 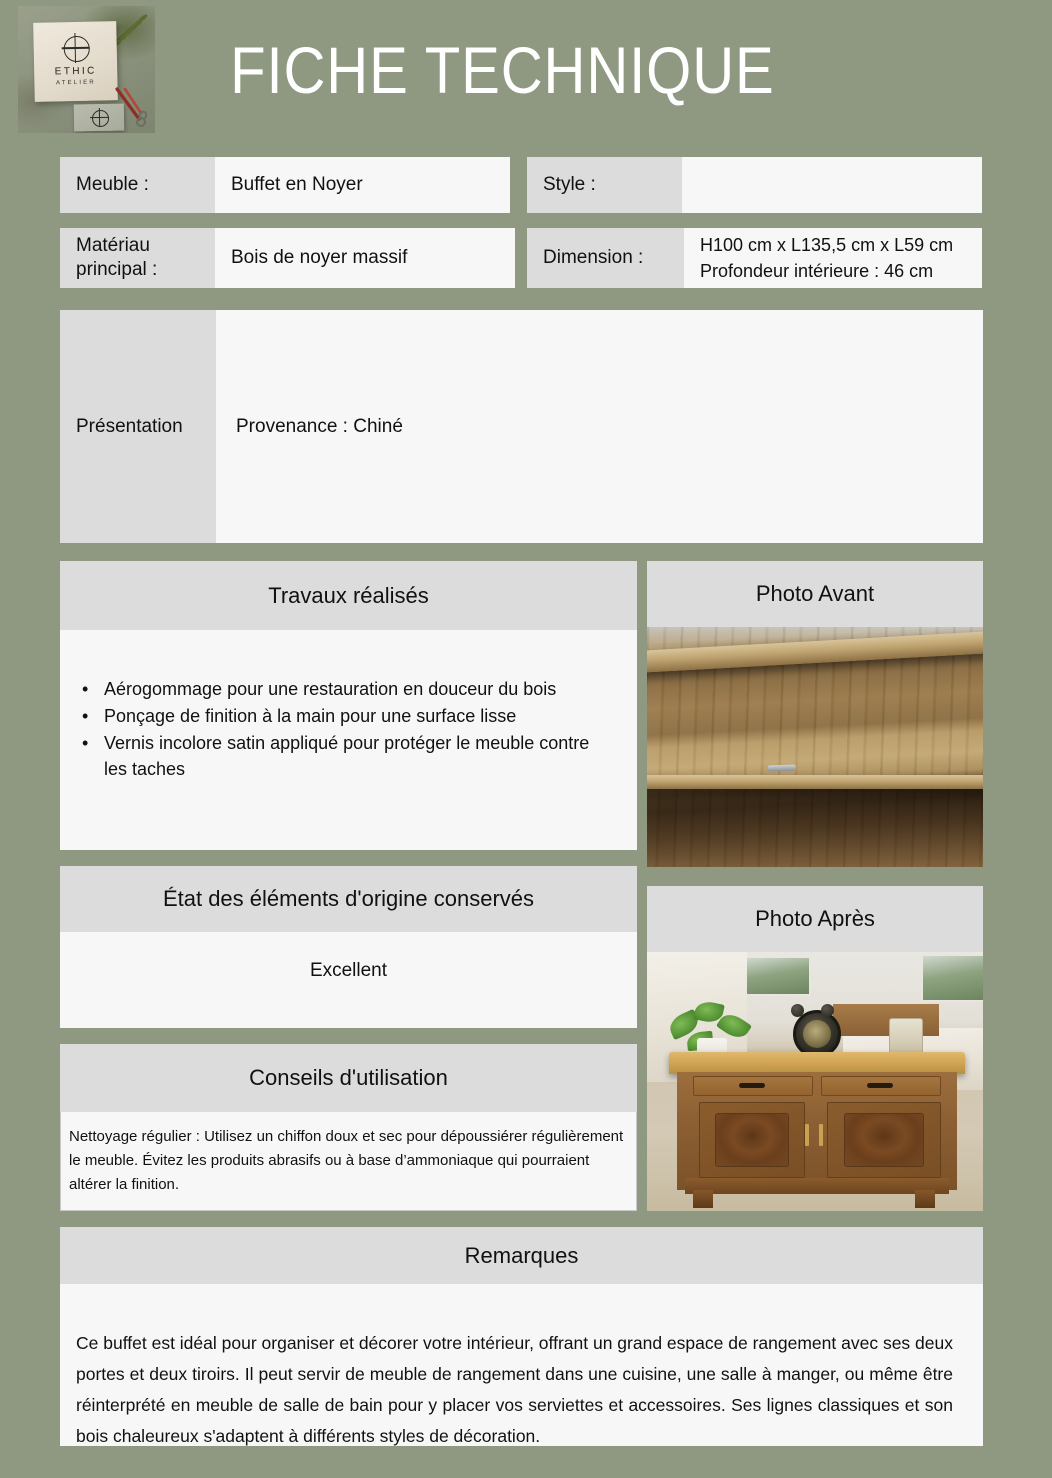 I want to click on photo-apres-clock-face, so click(x=817, y=1034).